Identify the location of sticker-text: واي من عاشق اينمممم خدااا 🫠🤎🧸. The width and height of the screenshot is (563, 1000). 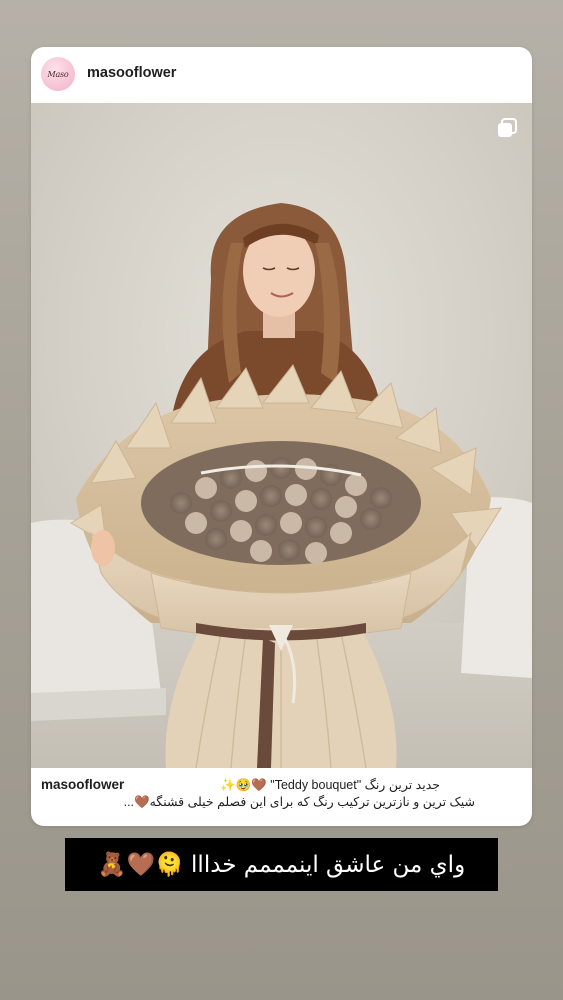
(281, 865).